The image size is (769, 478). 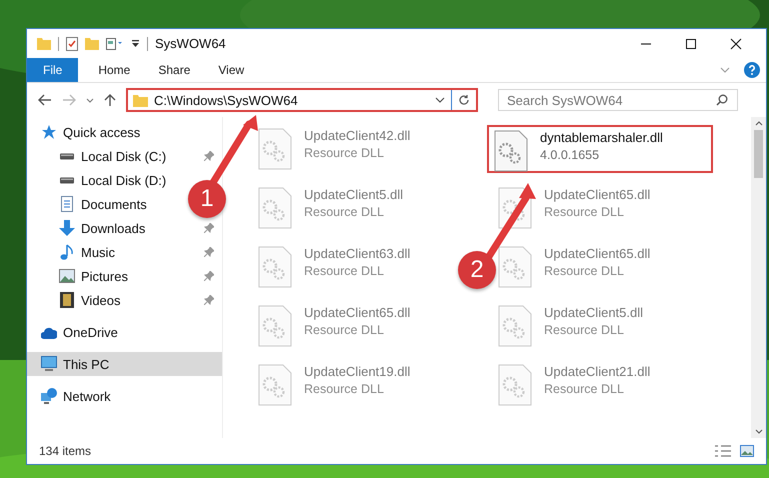 I want to click on large-icons-view-icon, so click(x=747, y=451).